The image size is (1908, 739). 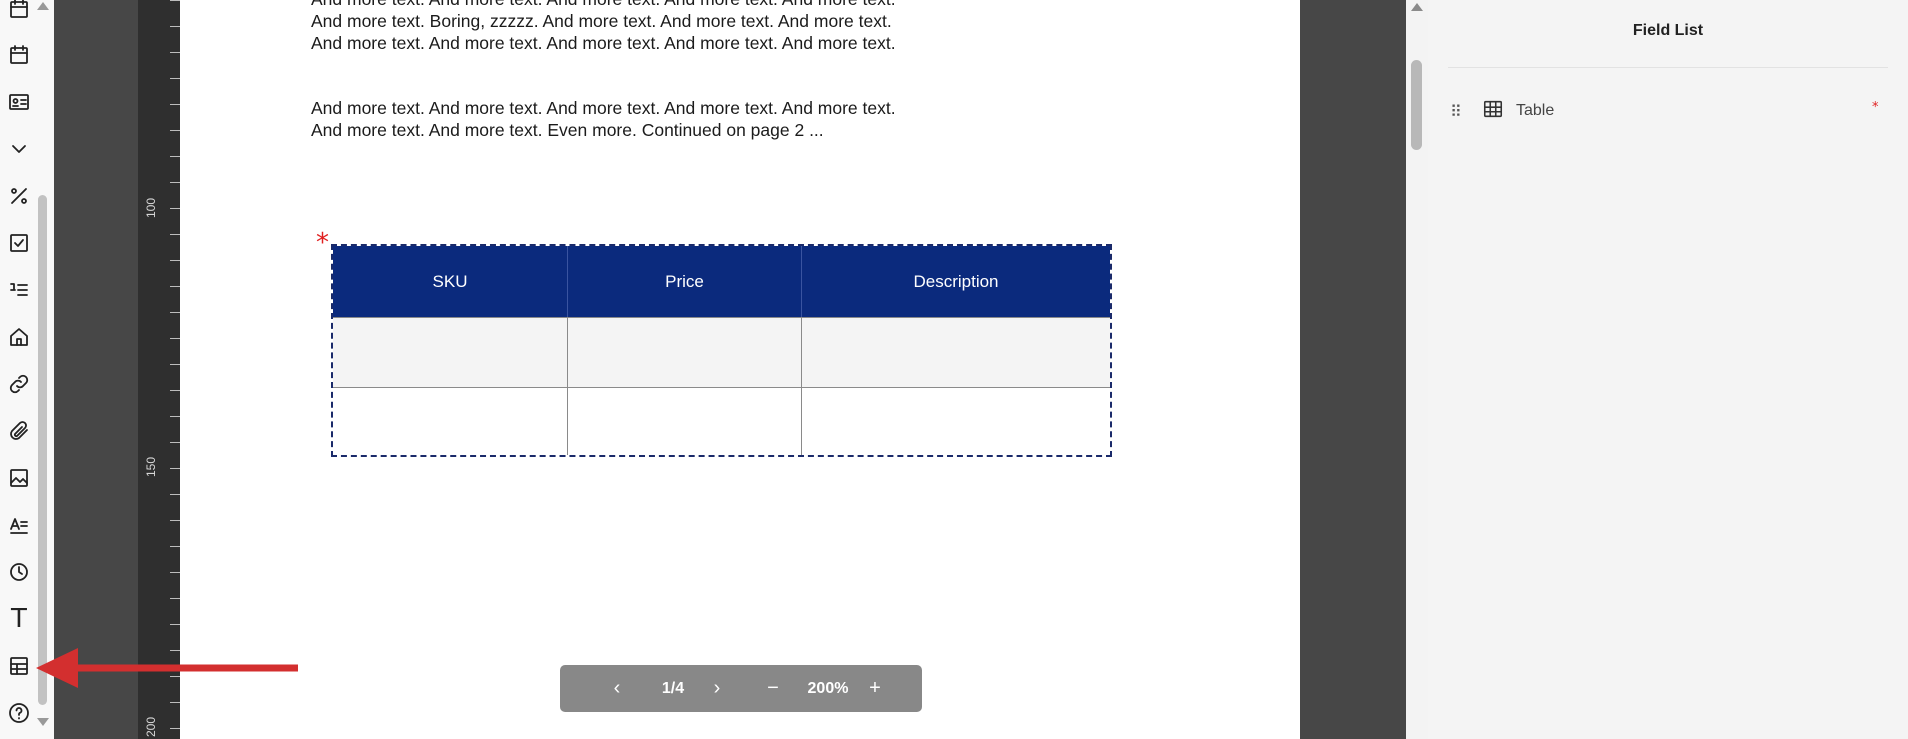 I want to click on number-list-icon, so click(x=19, y=290).